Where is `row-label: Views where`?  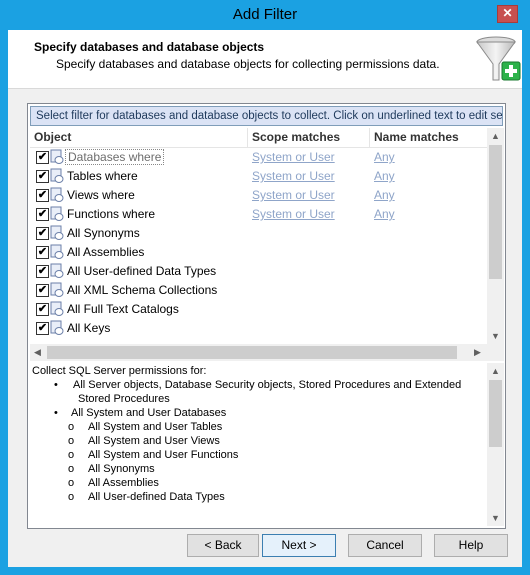 row-label: Views where is located at coordinates (101, 195).